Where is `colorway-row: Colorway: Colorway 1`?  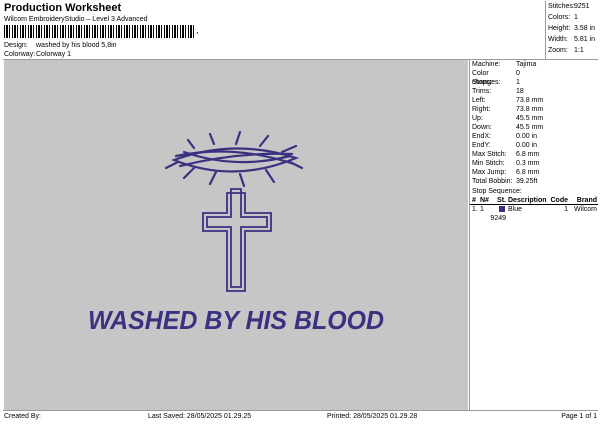
colorway-row: Colorway: Colorway 1 is located at coordinates (37, 54).